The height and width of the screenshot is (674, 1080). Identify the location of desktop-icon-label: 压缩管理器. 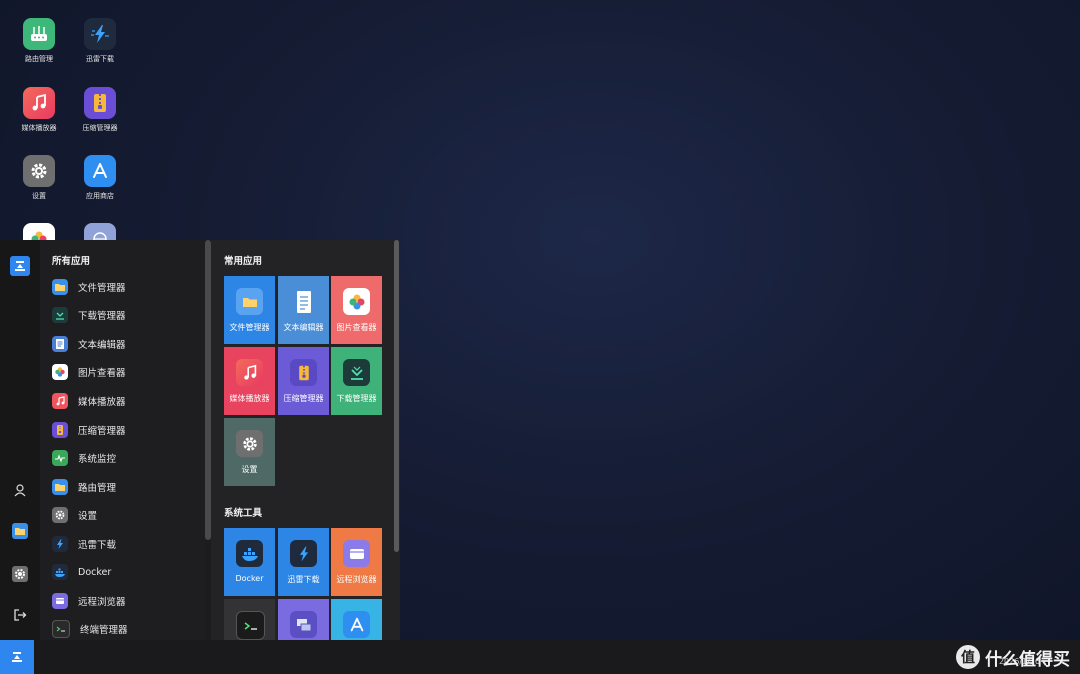
(100, 128).